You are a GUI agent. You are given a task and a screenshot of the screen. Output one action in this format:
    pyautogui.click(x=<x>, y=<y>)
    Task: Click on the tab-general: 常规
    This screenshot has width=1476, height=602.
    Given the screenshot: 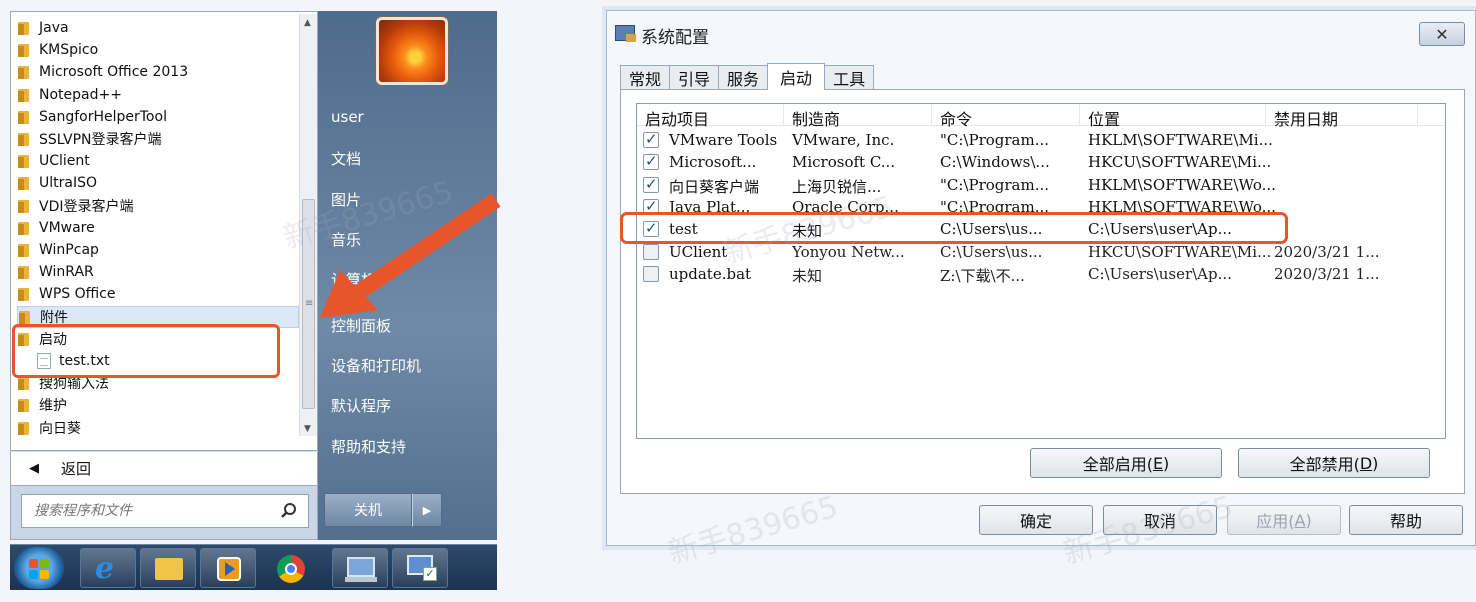 What is the action you would take?
    pyautogui.click(x=645, y=77)
    